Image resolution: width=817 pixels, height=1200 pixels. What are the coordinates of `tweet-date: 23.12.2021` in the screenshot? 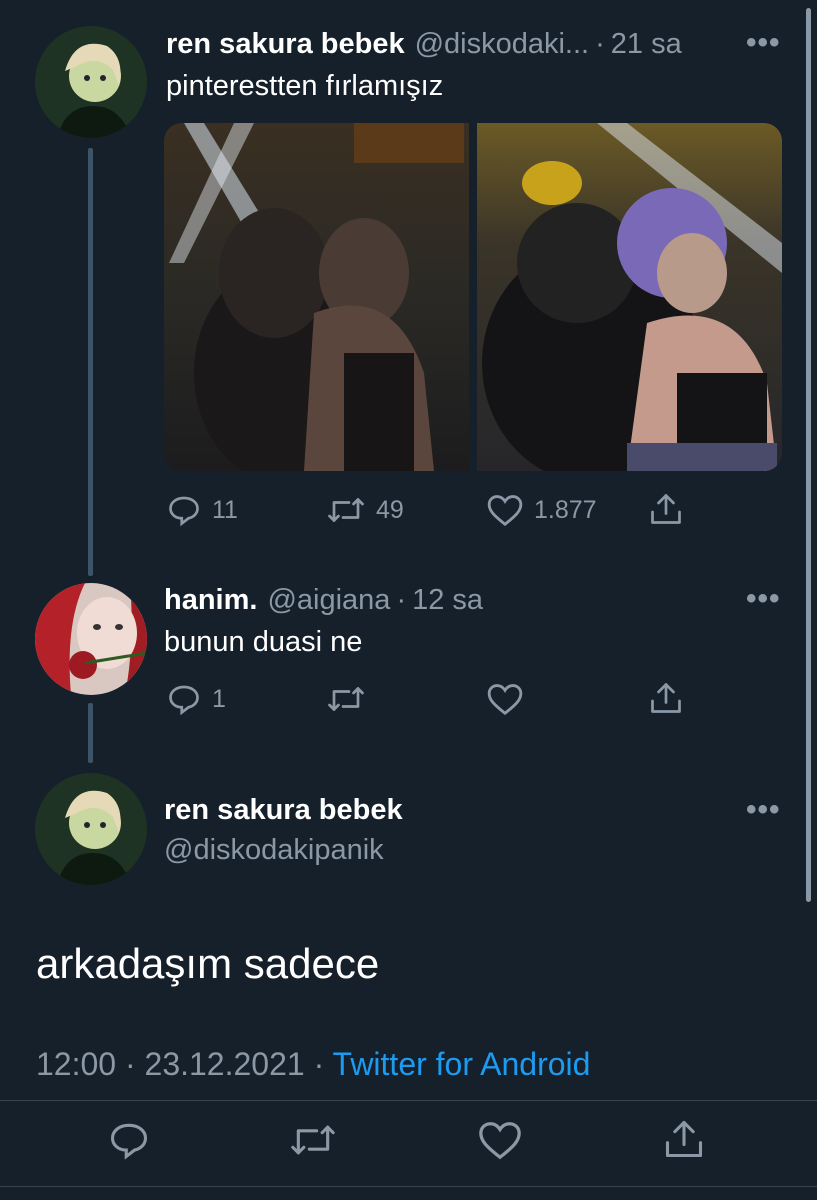 It's located at (224, 1064).